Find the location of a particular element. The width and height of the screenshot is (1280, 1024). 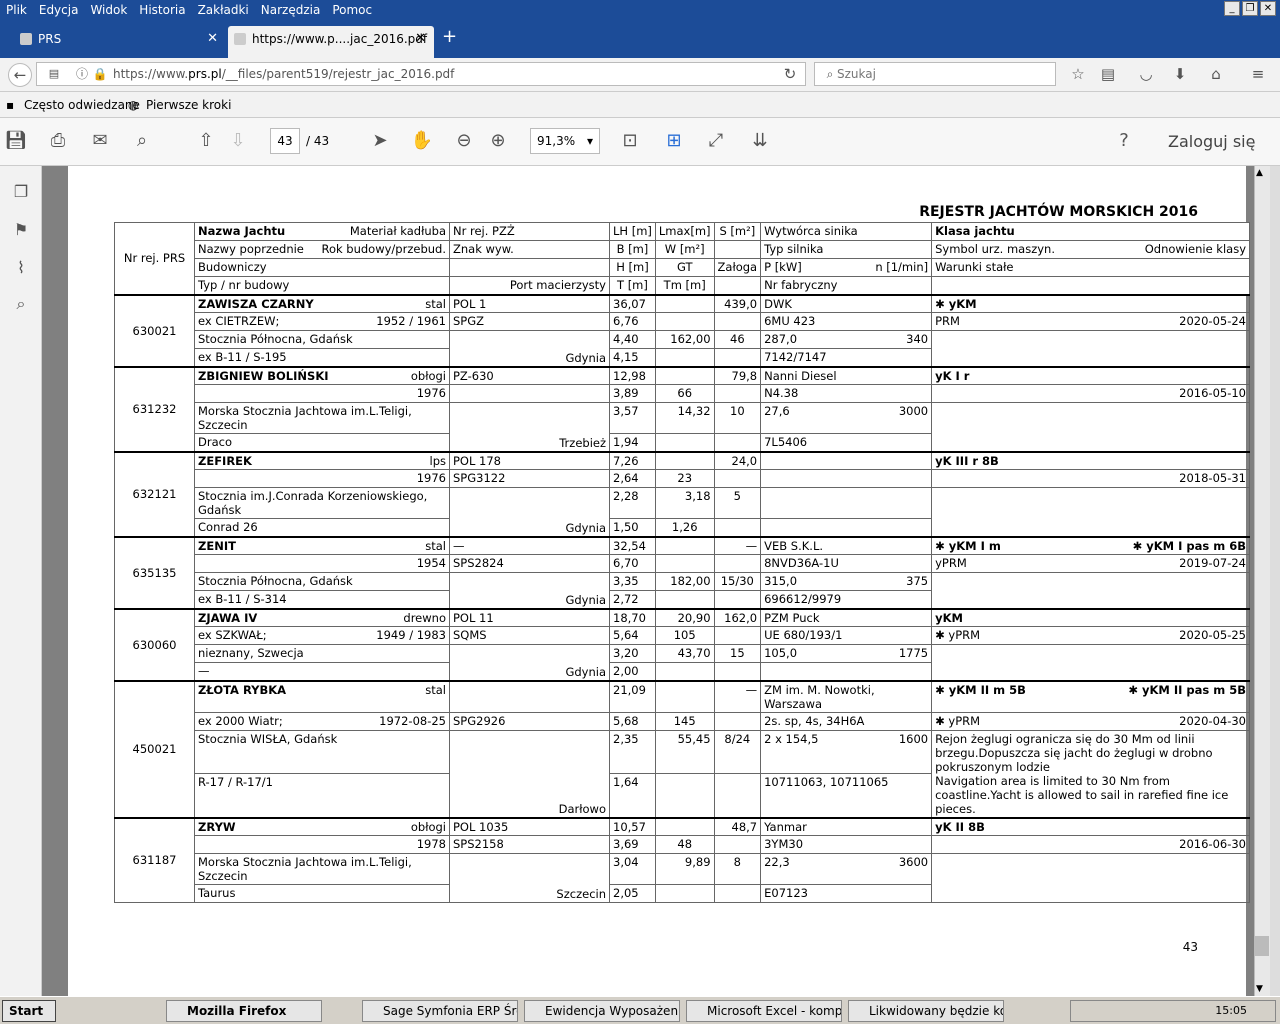

next-page-icon: ⇩ is located at coordinates (238, 142).